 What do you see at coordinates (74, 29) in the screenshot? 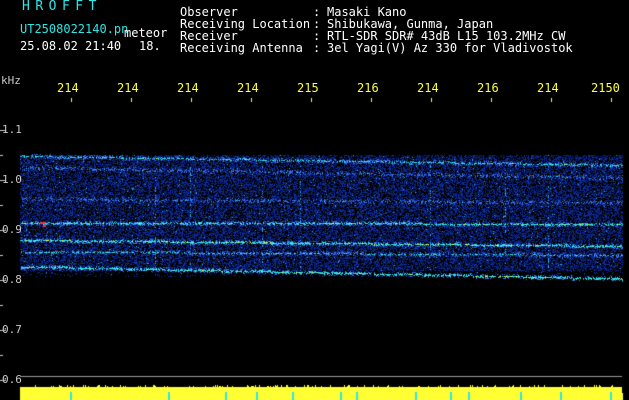
I see `file-name: UT2508022140.pn` at bounding box center [74, 29].